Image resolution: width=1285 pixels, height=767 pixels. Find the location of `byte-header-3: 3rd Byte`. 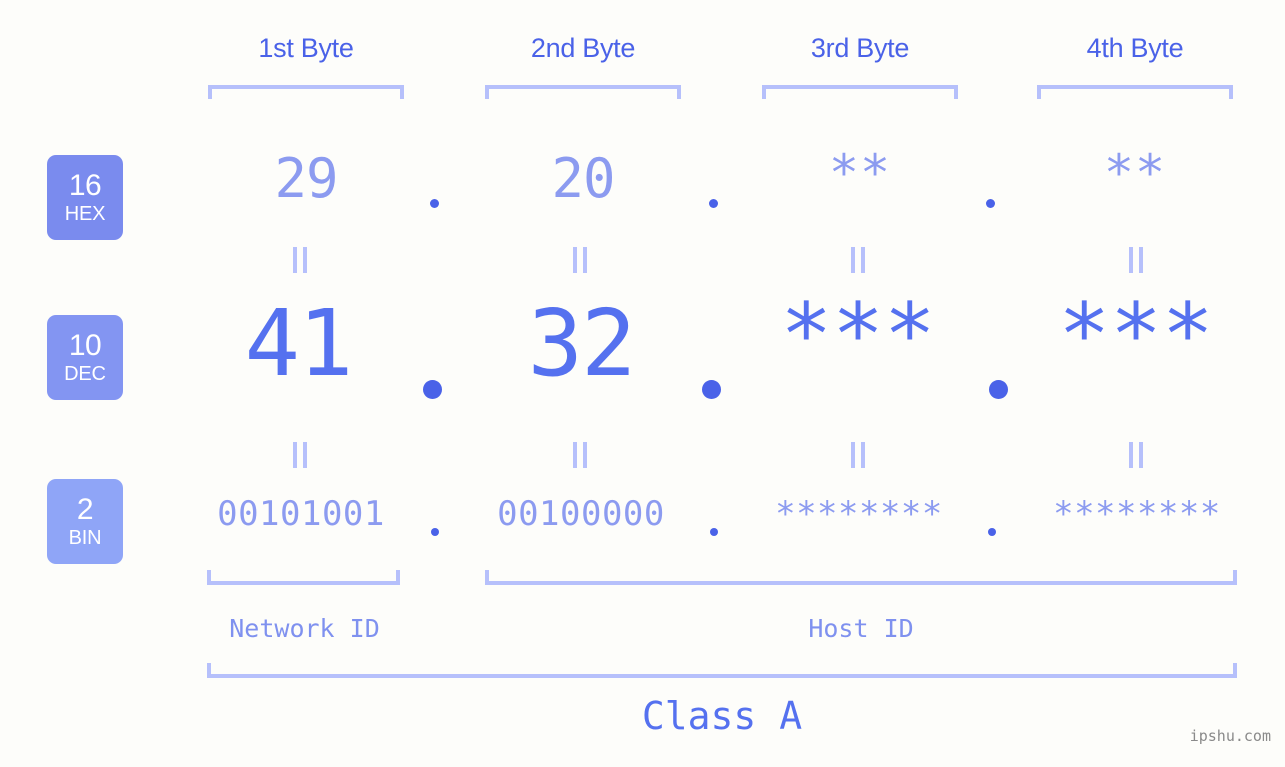

byte-header-3: 3rd Byte is located at coordinates (860, 48).